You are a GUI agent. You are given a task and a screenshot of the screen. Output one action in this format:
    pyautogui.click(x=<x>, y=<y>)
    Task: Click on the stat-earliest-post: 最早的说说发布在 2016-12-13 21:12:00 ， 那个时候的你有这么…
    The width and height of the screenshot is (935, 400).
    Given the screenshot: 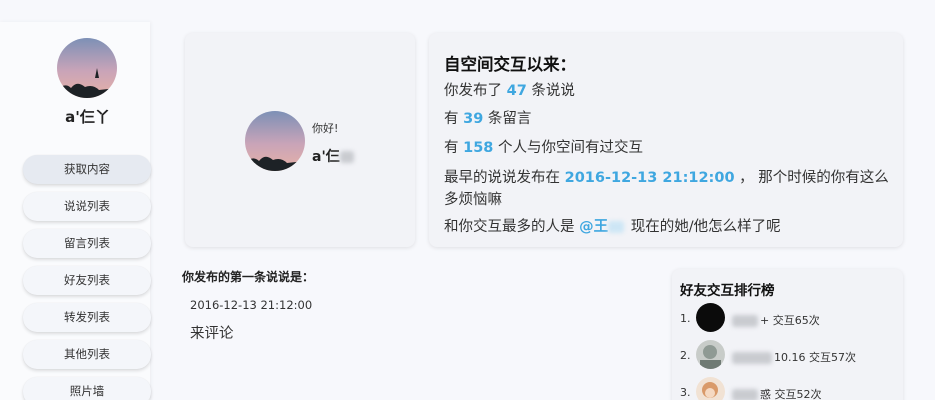 What is the action you would take?
    pyautogui.click(x=666, y=189)
    